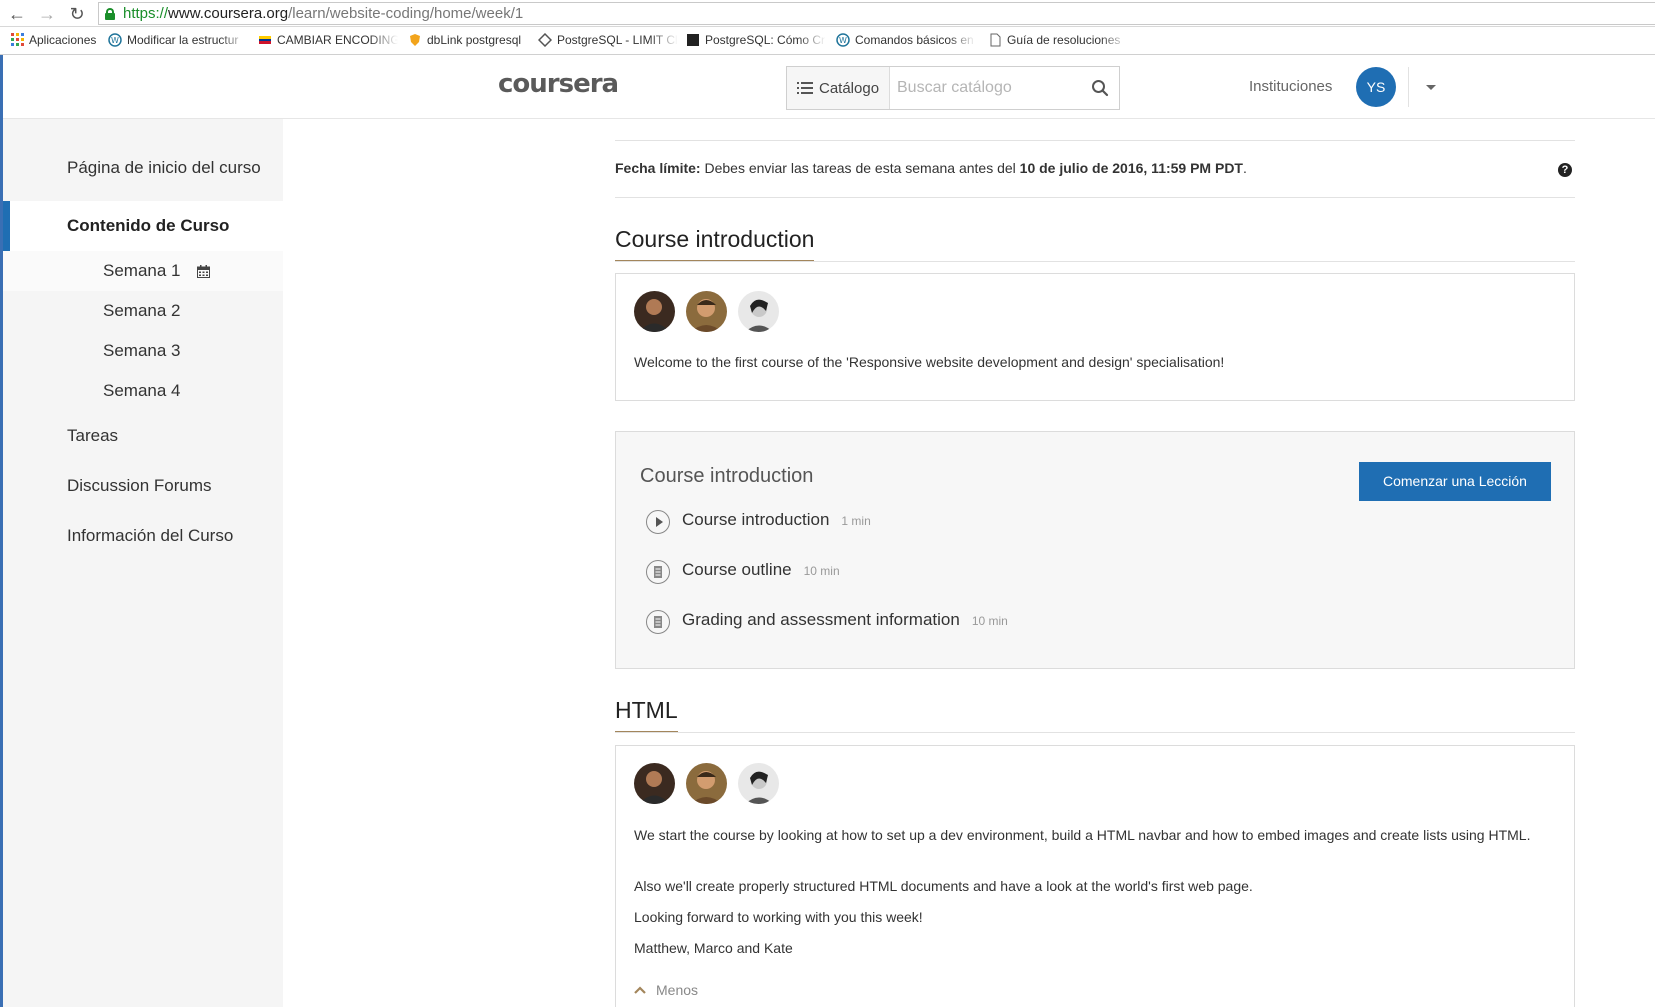 The width and height of the screenshot is (1655, 1007). Describe the element at coordinates (727, 476) in the screenshot. I see `lesson-title: Course introduction` at that location.